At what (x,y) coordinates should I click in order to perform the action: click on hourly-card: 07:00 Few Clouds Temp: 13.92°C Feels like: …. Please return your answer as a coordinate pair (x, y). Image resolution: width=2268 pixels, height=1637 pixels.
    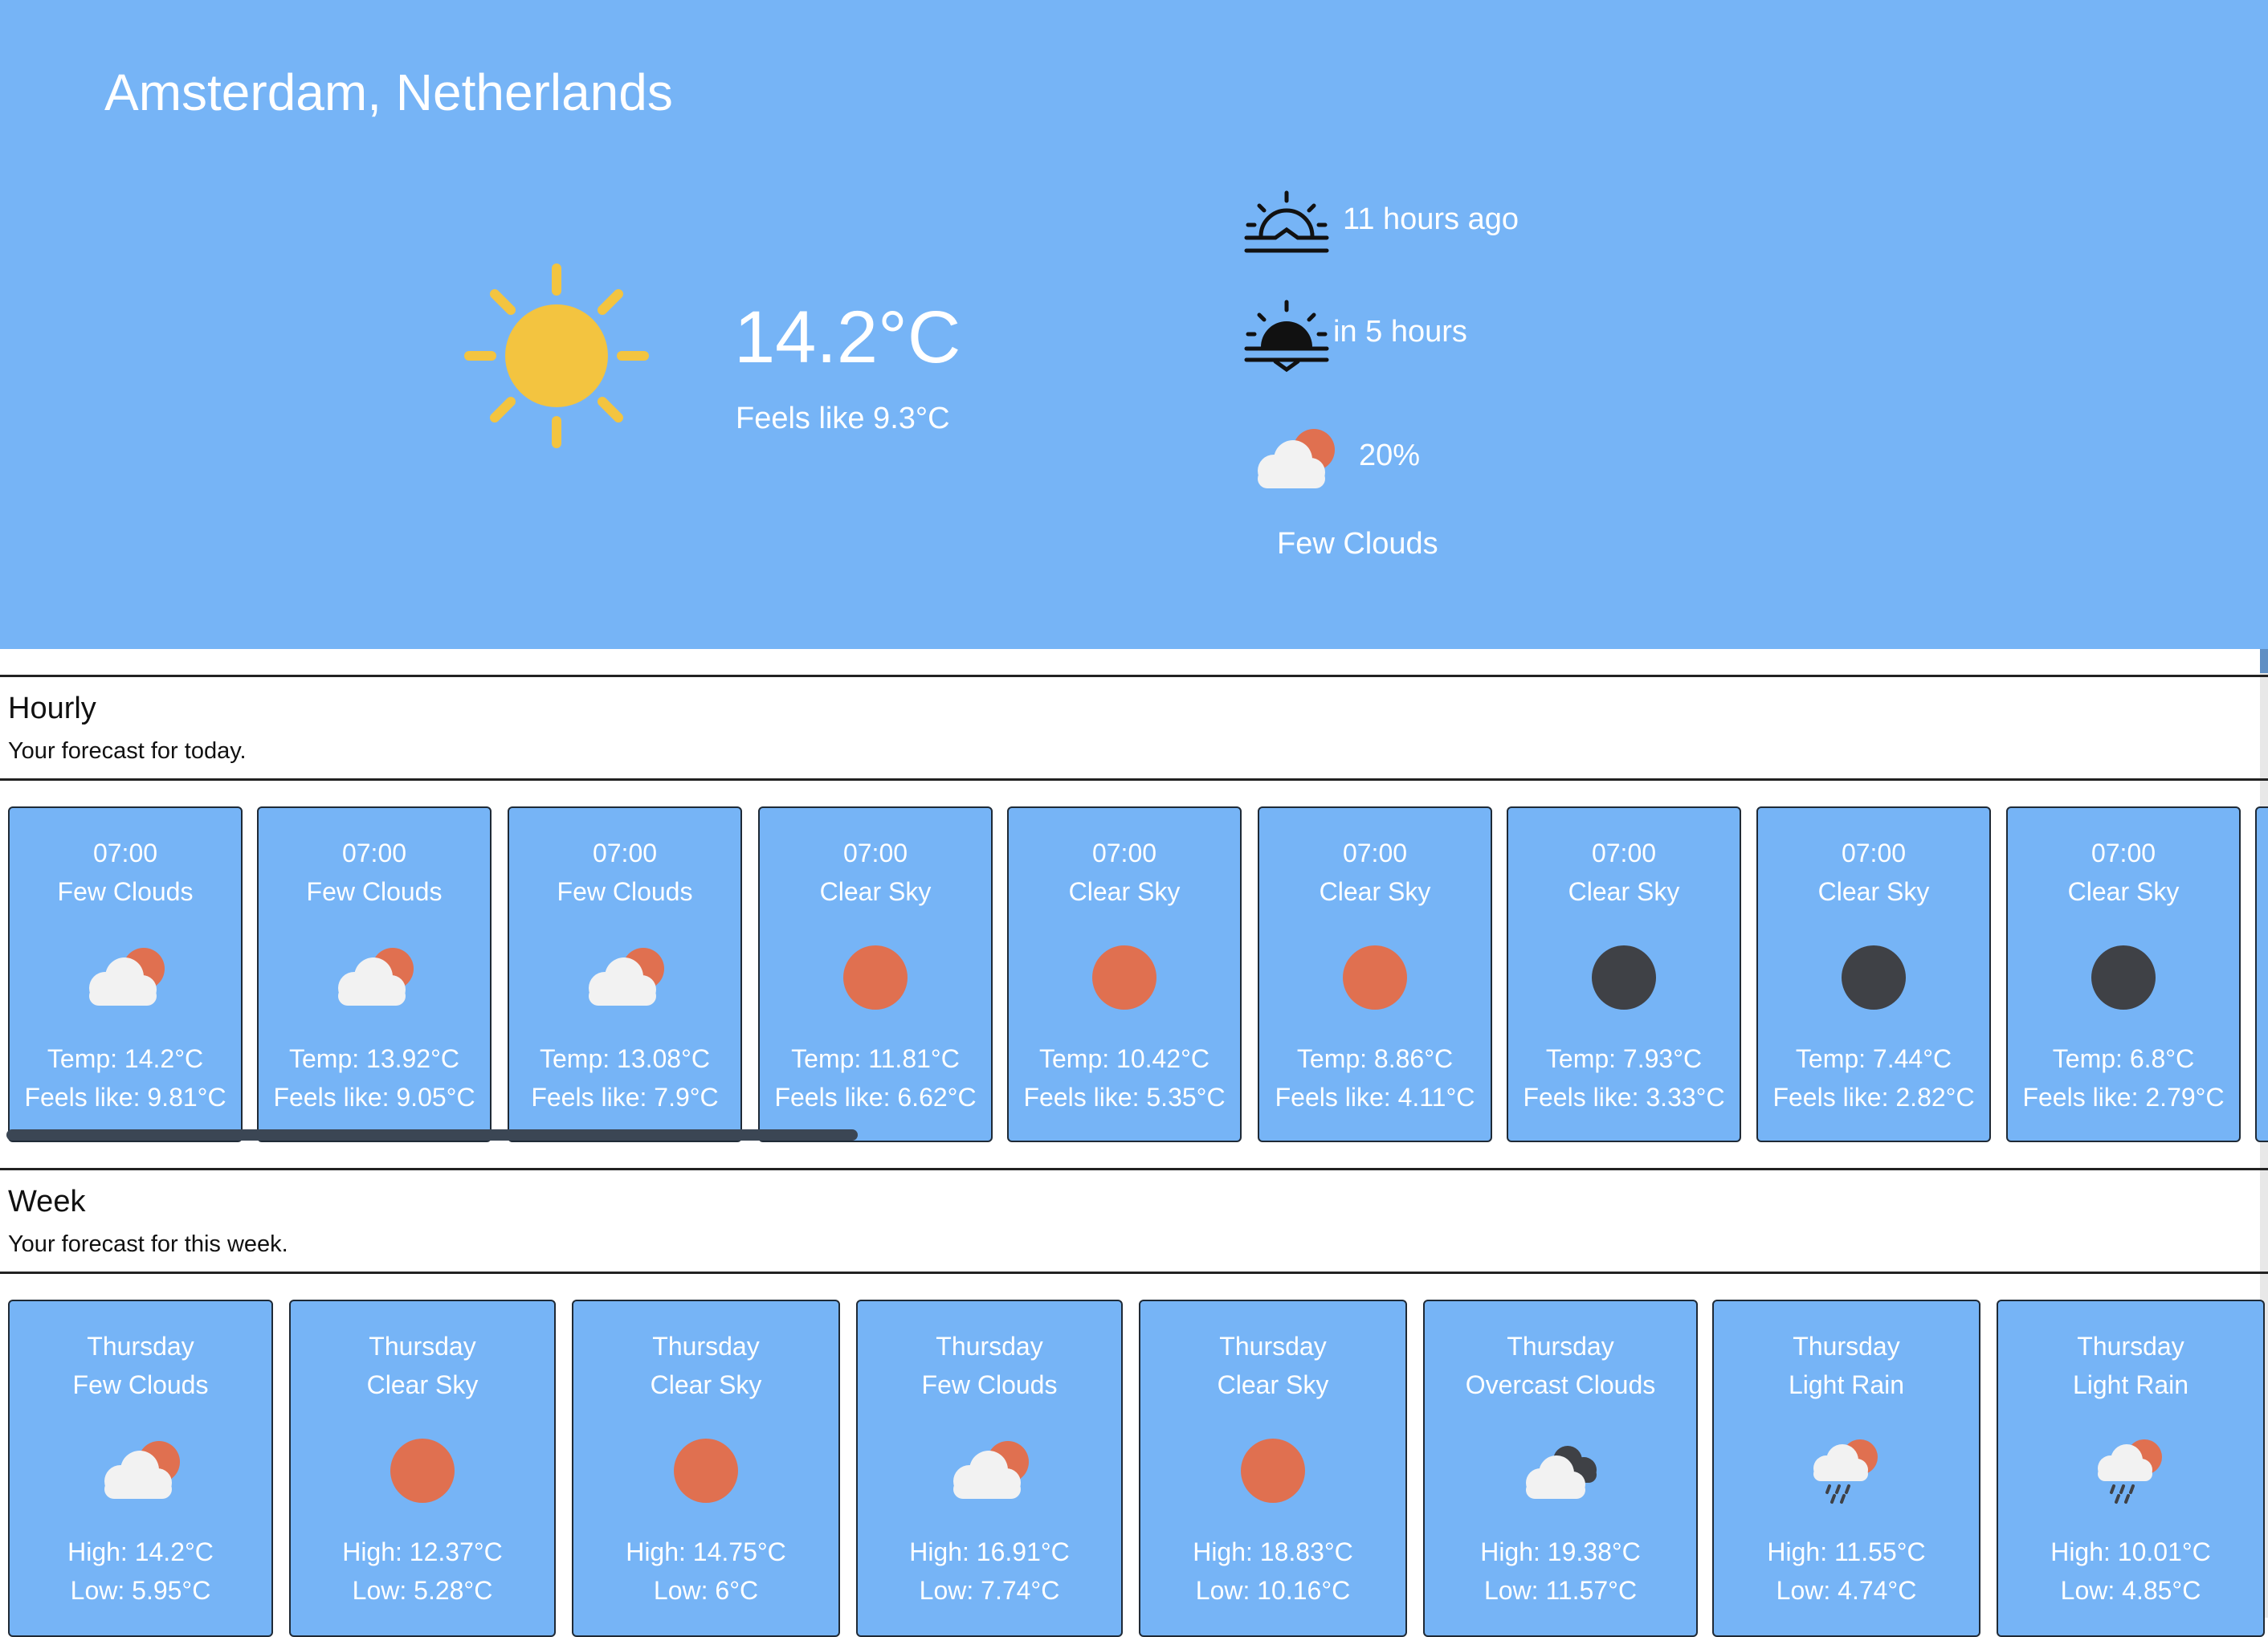
    Looking at the image, I should click on (374, 974).